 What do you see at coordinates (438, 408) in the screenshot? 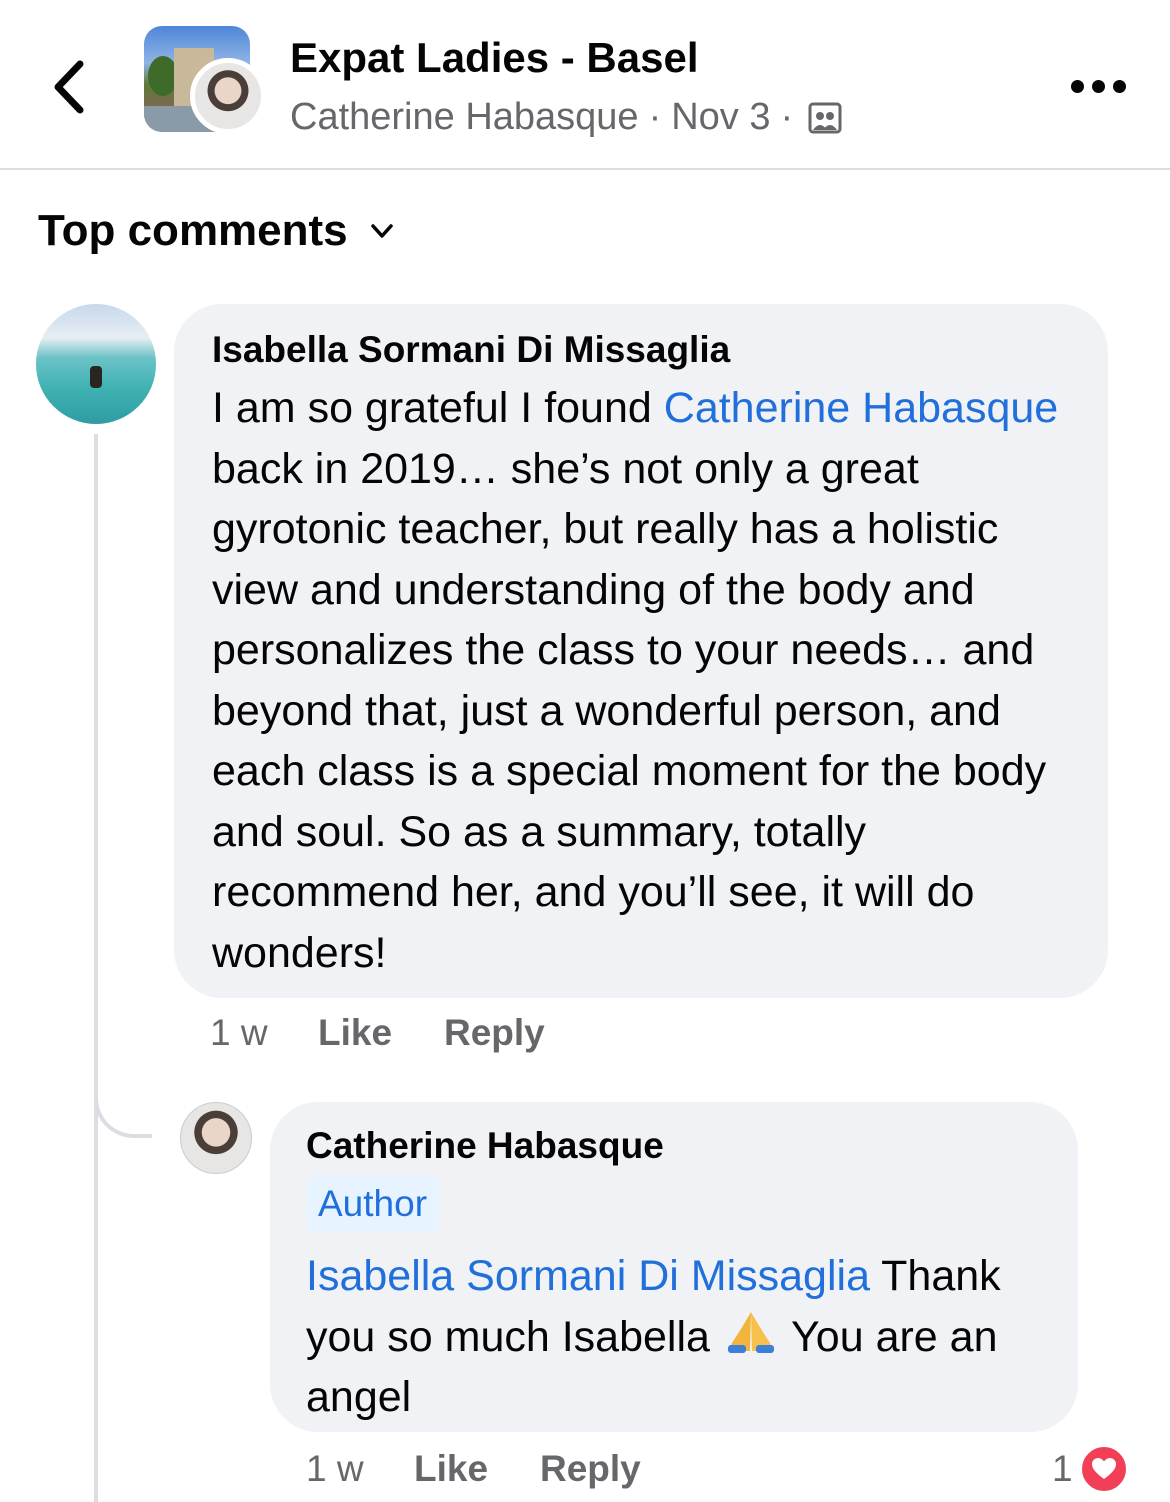
I see `comment-text-prefix: I am so grateful I found` at bounding box center [438, 408].